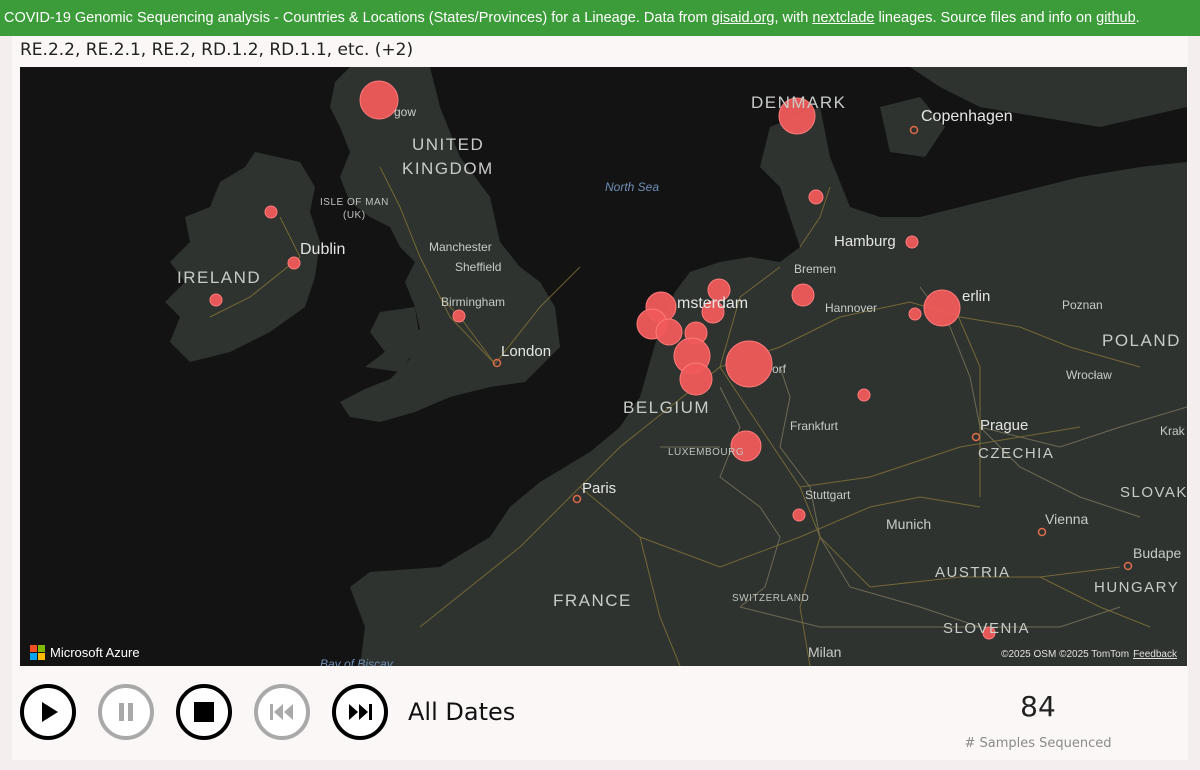 This screenshot has width=1200, height=770. Describe the element at coordinates (1157, 553) in the screenshot. I see `map-label-budapest: Budape` at that location.